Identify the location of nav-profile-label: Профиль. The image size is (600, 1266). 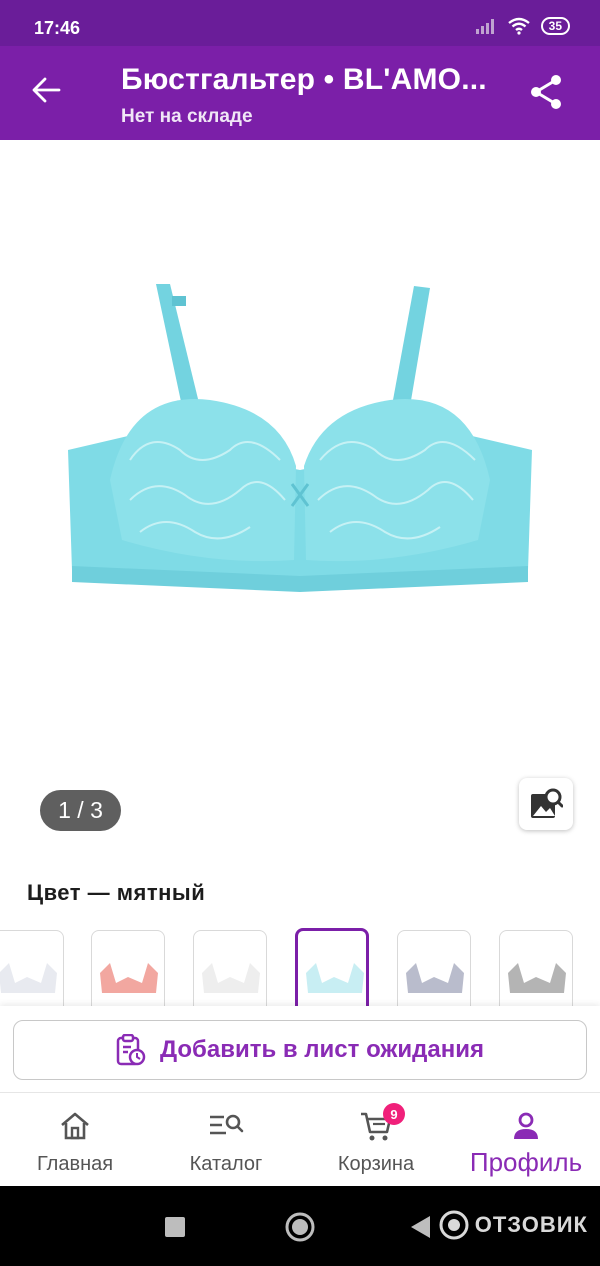
(526, 1162).